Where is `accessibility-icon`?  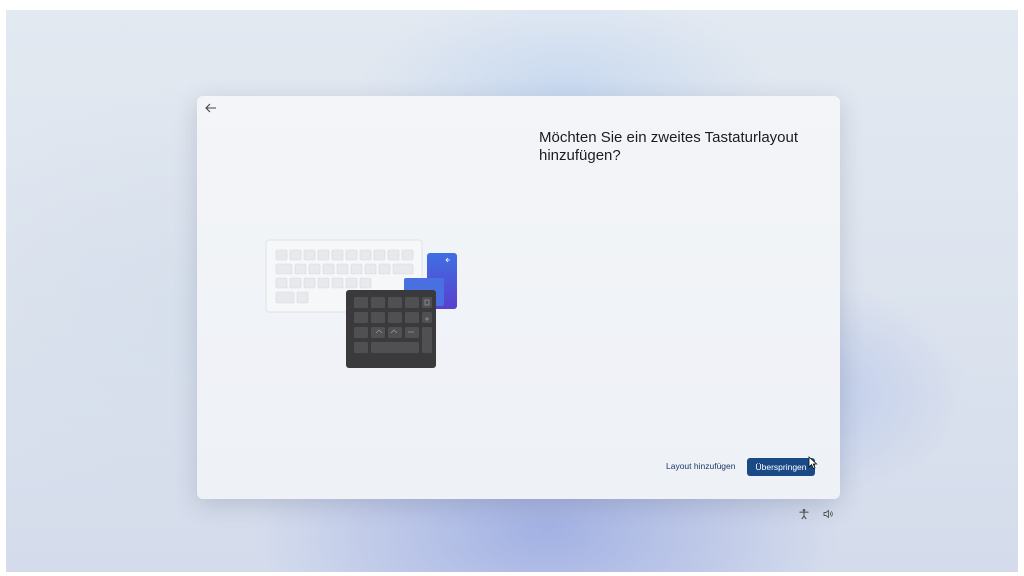 accessibility-icon is located at coordinates (804, 514).